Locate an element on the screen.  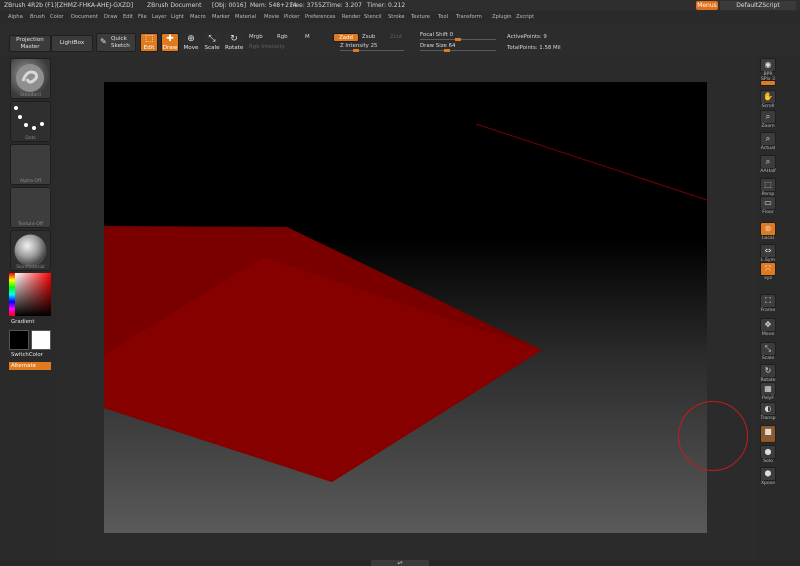
rightshelf-zoom-button: ⌕ is located at coordinates (768, 117).